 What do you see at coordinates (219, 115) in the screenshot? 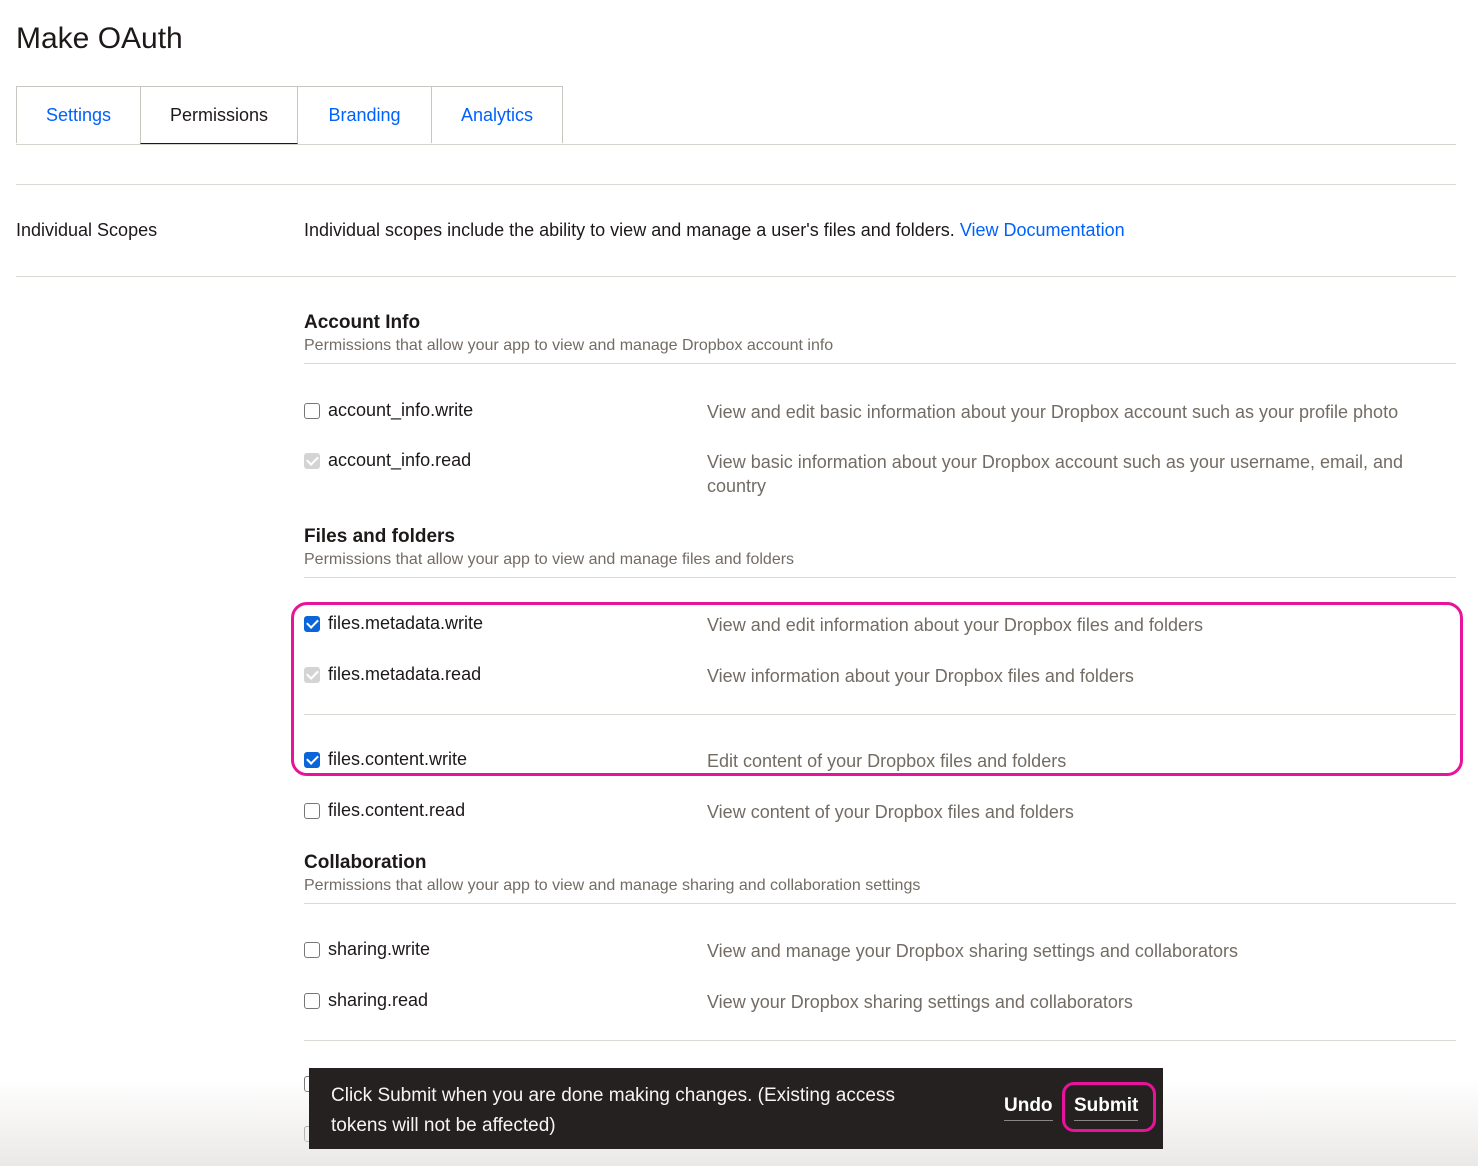
I see `tab-permissions: Permissions` at bounding box center [219, 115].